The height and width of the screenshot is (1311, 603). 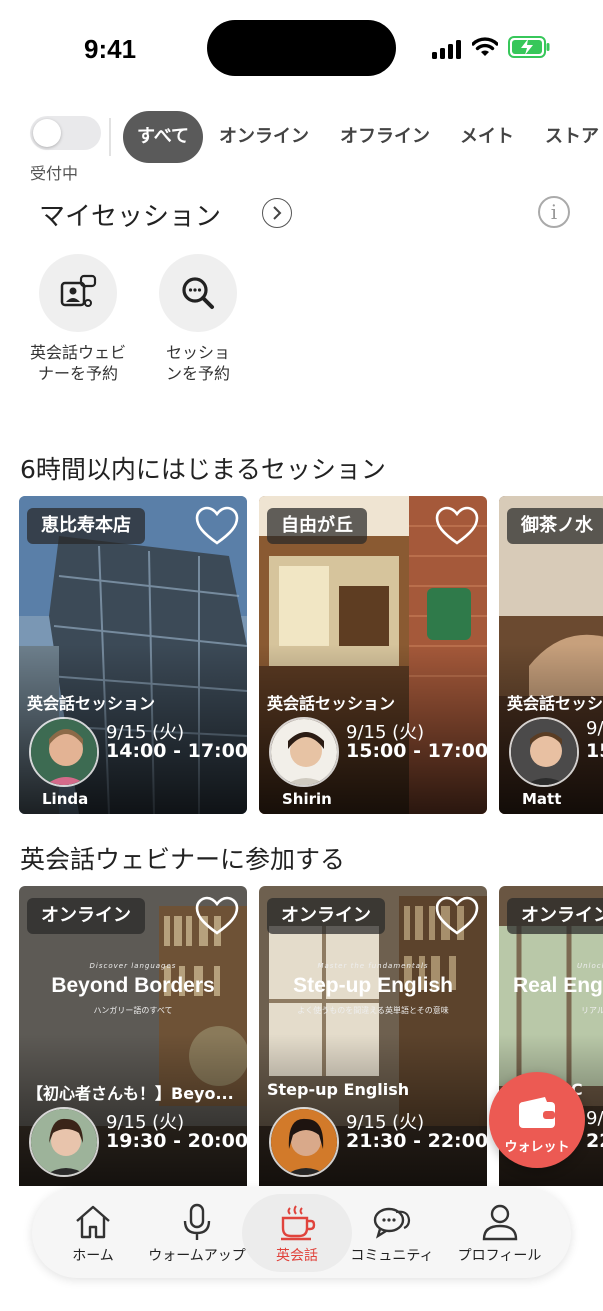 I want to click on webinar-hours: 19:30 - 20:00, so click(x=176, y=1141).